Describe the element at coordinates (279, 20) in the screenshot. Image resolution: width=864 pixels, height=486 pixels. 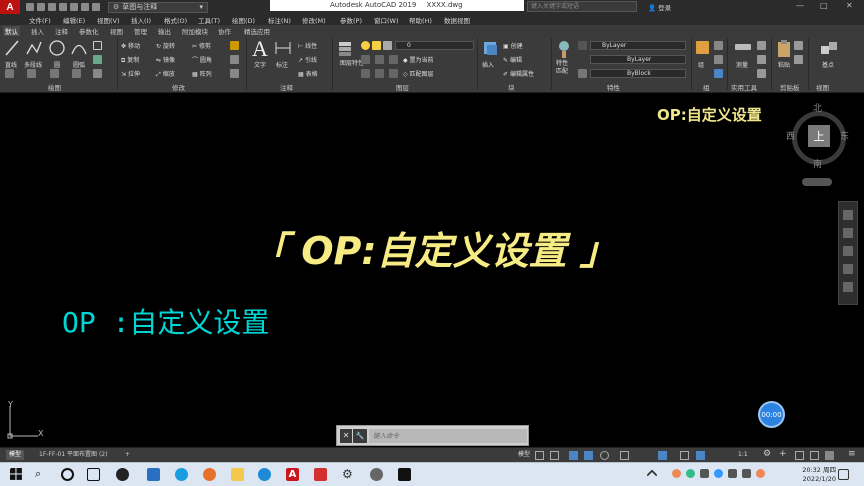
I see `menu-dimension: 标注(N)` at that location.